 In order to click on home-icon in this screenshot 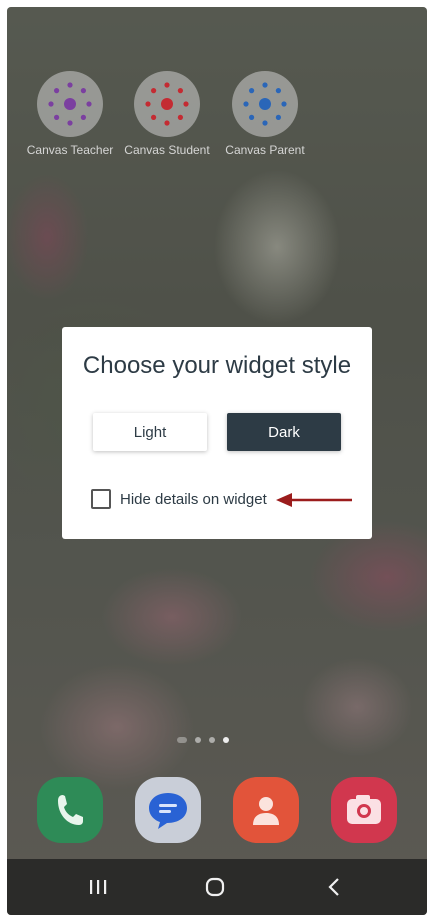, I will do `click(215, 887)`.